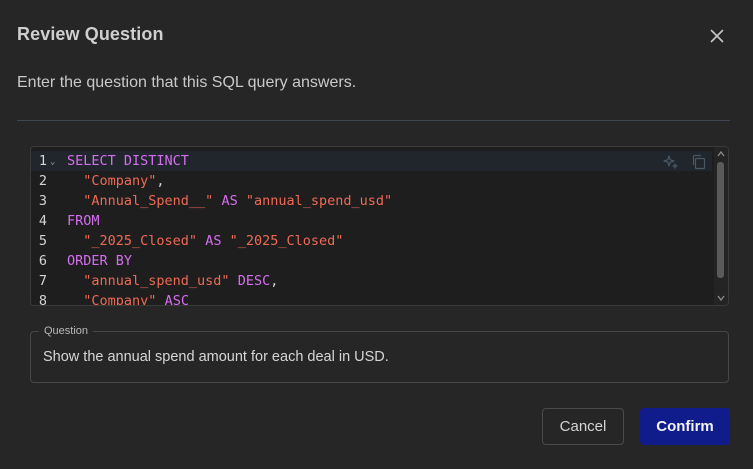 The height and width of the screenshot is (469, 753). I want to click on close-button, so click(717, 36).